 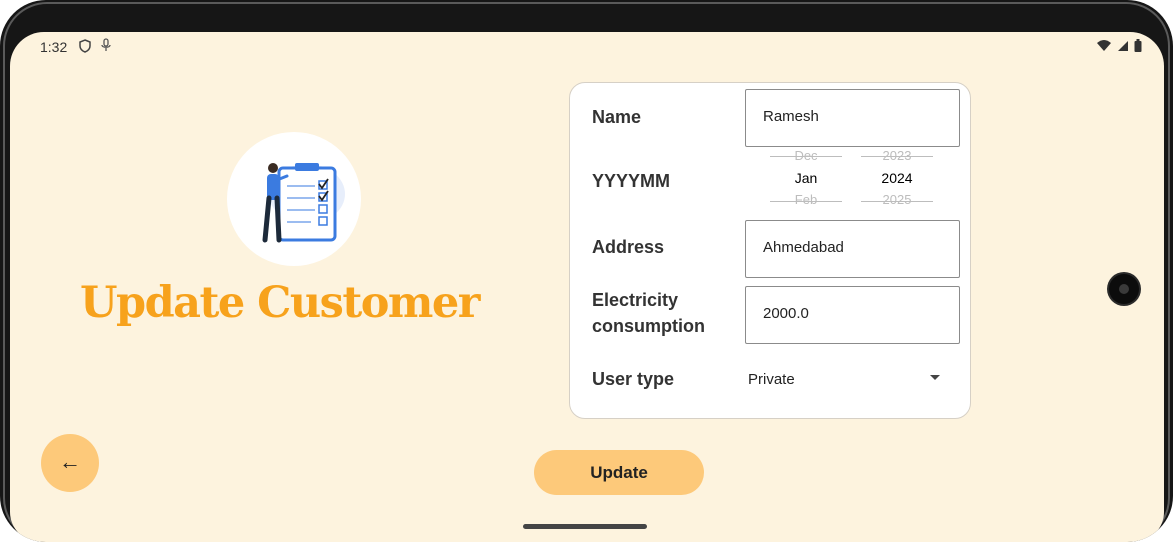 What do you see at coordinates (628, 247) in the screenshot?
I see `address-label: Address` at bounding box center [628, 247].